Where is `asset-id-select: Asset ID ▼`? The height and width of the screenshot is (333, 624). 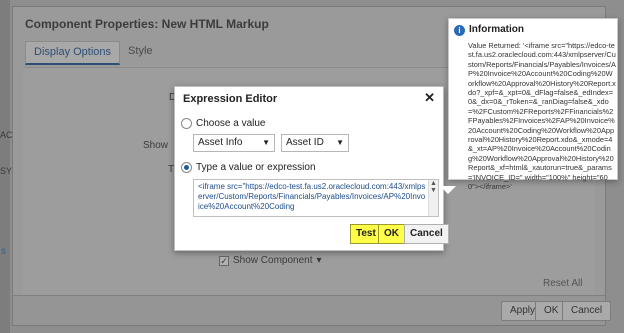 asset-id-select: Asset ID ▼ is located at coordinates (315, 143).